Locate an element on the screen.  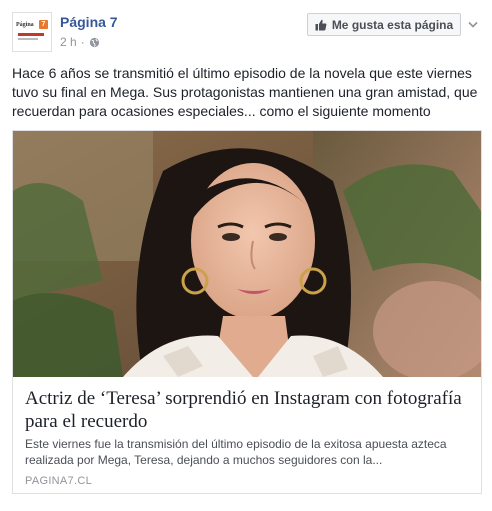
page-name-link: Página 7 is located at coordinates (89, 22).